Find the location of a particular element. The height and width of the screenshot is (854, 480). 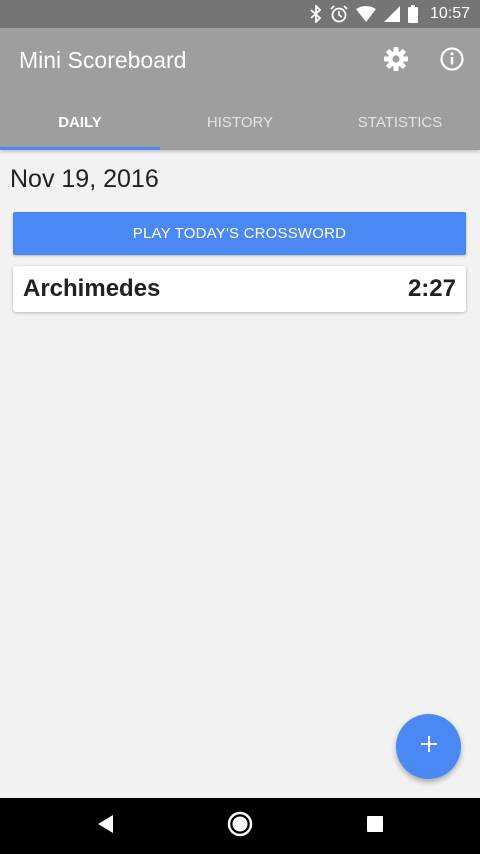

info-button is located at coordinates (452, 61).